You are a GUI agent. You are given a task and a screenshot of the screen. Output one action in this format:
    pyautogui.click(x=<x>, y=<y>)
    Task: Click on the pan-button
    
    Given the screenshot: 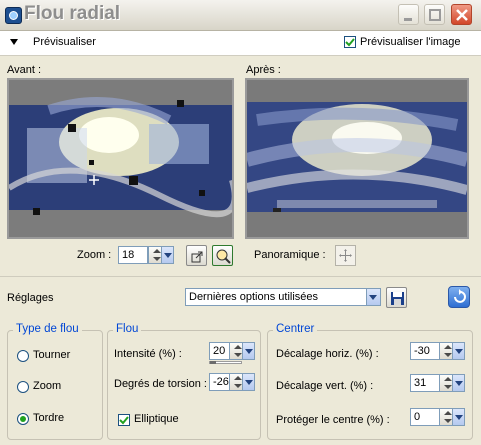 What is the action you would take?
    pyautogui.click(x=345, y=255)
    